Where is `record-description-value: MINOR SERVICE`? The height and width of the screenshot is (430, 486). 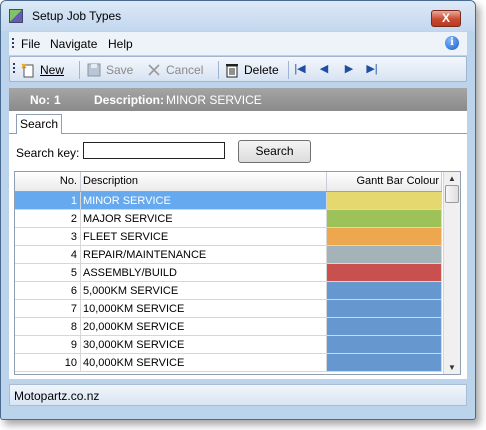 record-description-value: MINOR SERVICE is located at coordinates (214, 100).